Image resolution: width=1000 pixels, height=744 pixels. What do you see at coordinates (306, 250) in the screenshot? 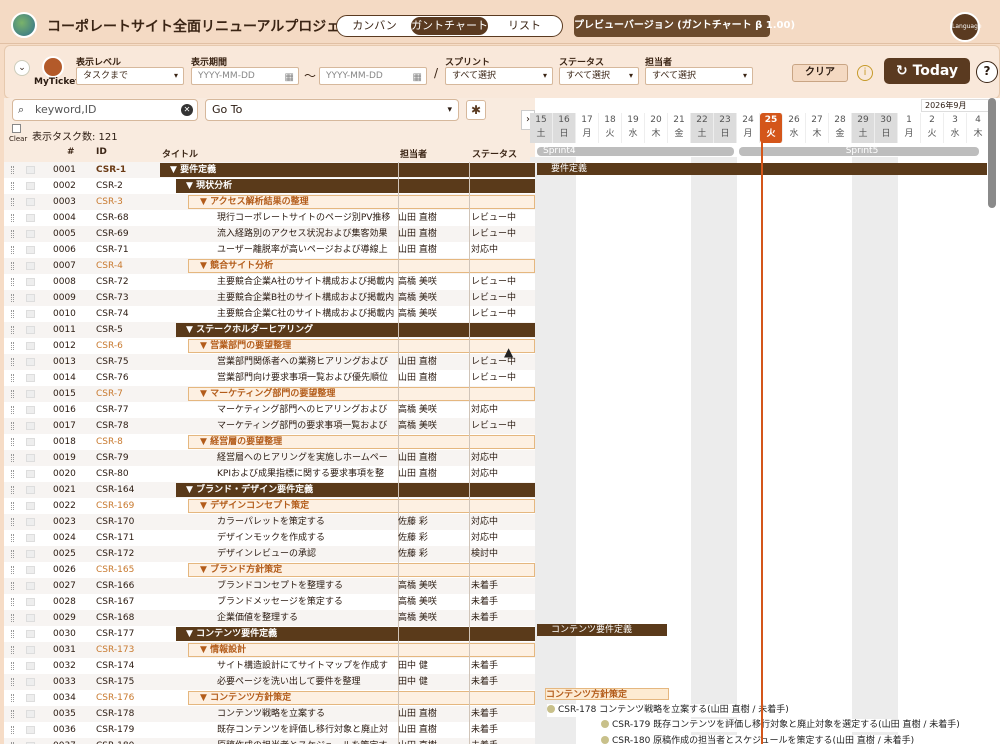
I see `task-title: ユーザー離脱率が高いページおよび導線上` at bounding box center [306, 250].